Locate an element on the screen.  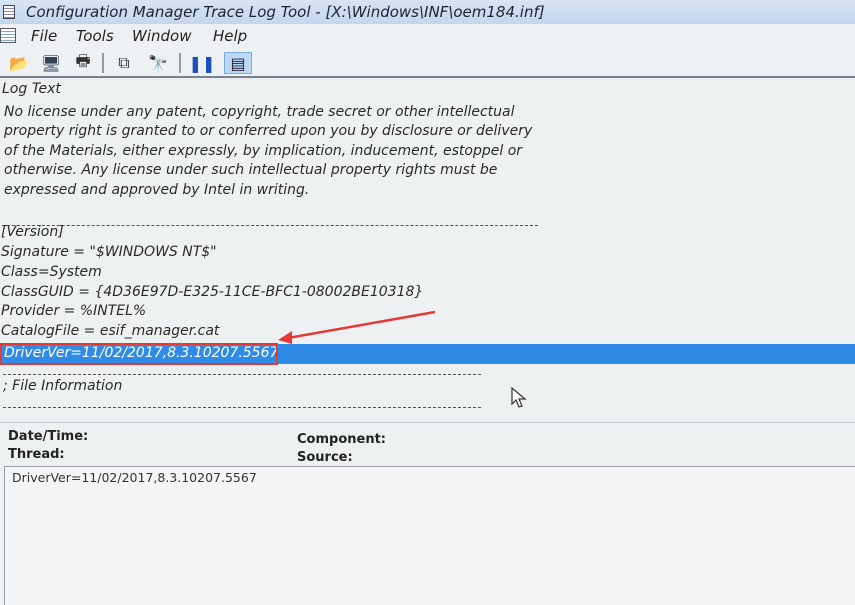
thread-label: Thread: is located at coordinates (36, 454).